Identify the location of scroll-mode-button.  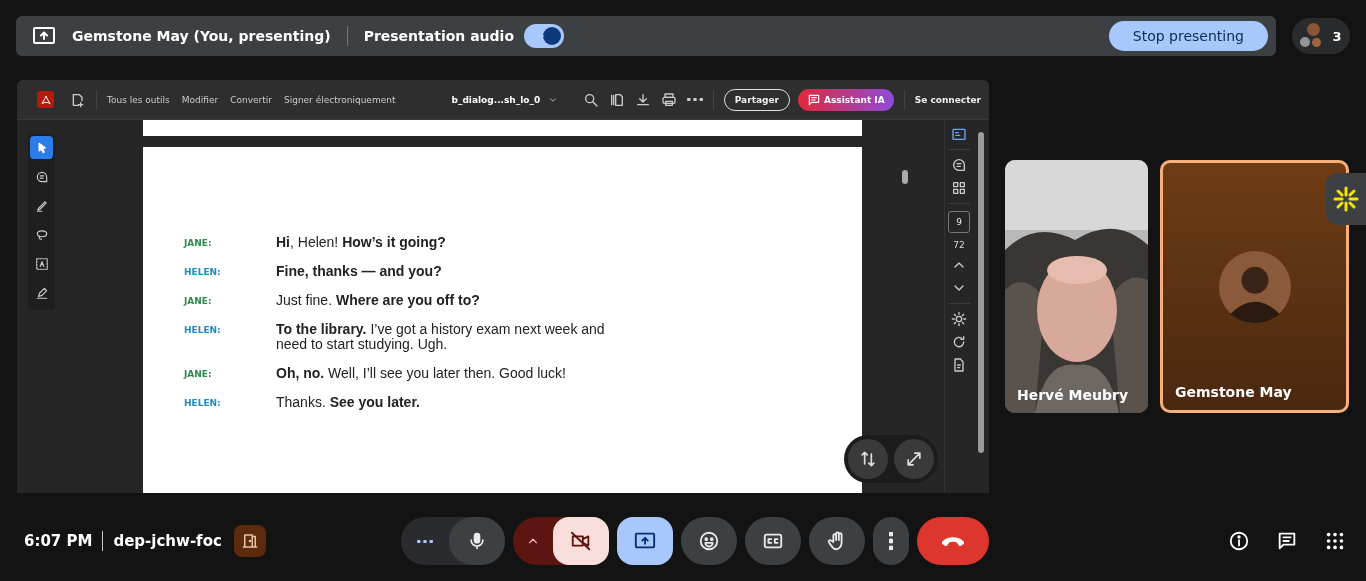
(868, 459).